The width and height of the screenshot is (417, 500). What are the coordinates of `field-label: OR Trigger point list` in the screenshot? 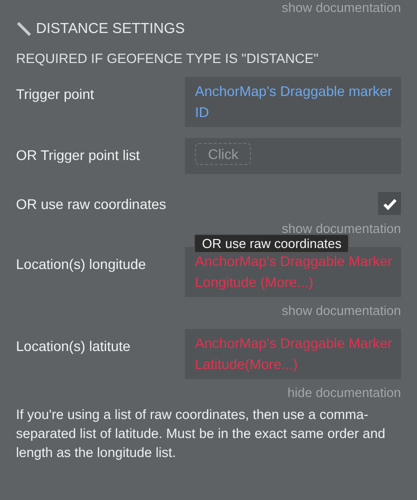 It's located at (78, 154).